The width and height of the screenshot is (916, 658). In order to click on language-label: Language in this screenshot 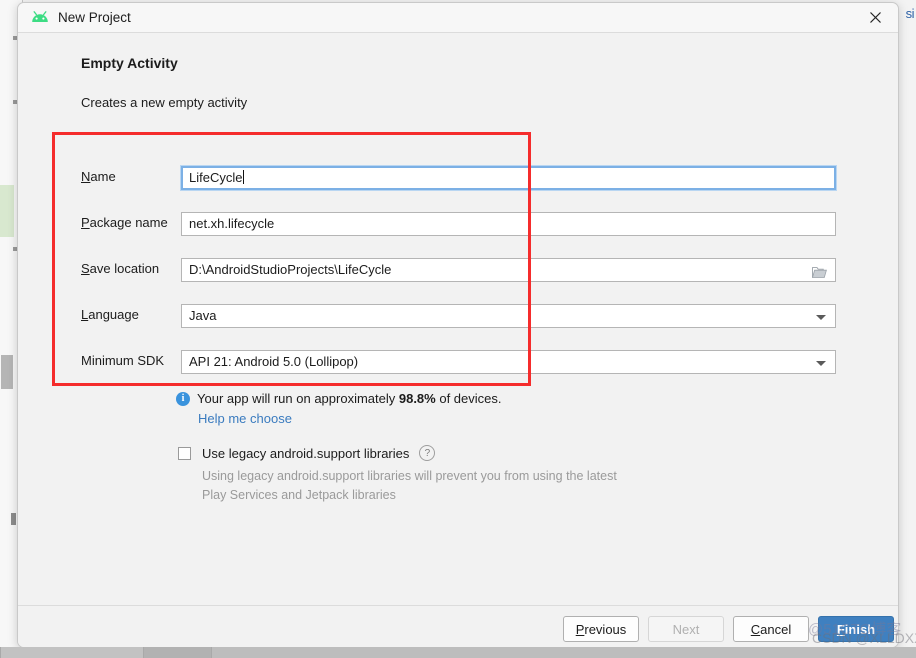, I will do `click(110, 314)`.